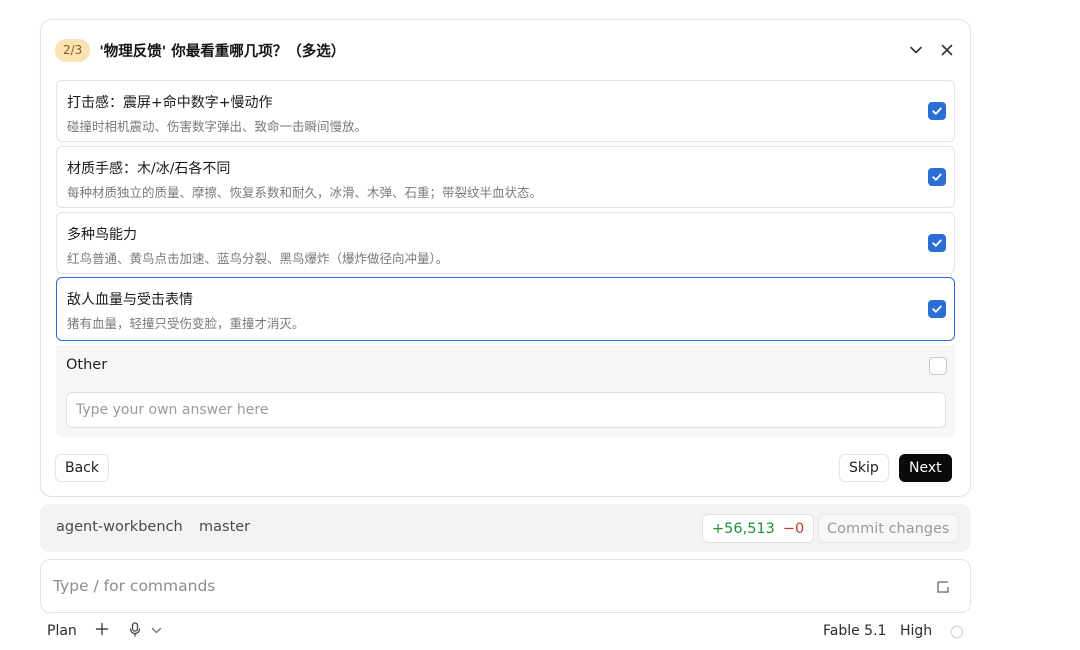  I want to click on close-button, so click(947, 50).